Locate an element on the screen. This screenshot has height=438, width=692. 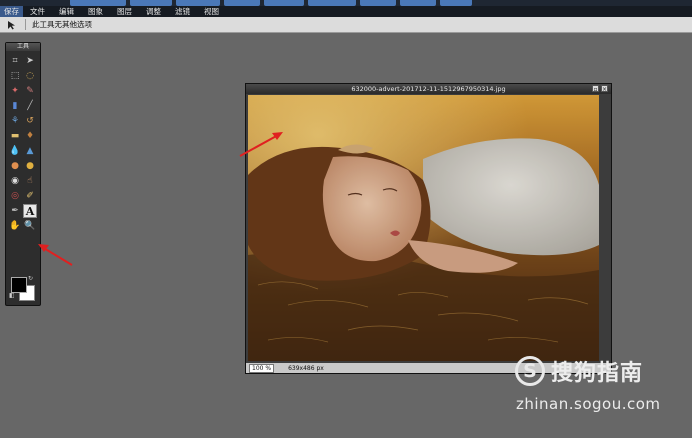
sogou-watermark: S 搜狗指南 is located at coordinates (579, 371).